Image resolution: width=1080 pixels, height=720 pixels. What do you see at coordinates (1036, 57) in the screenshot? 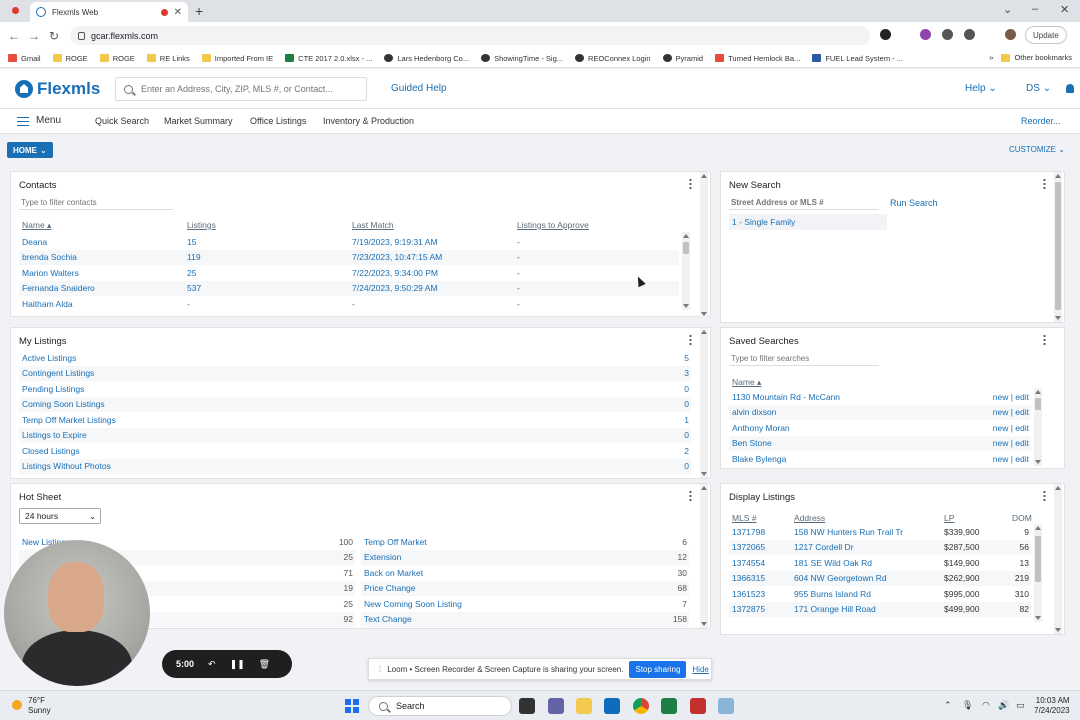
I see `other-bookmarks: Other bookmarks` at bounding box center [1036, 57].